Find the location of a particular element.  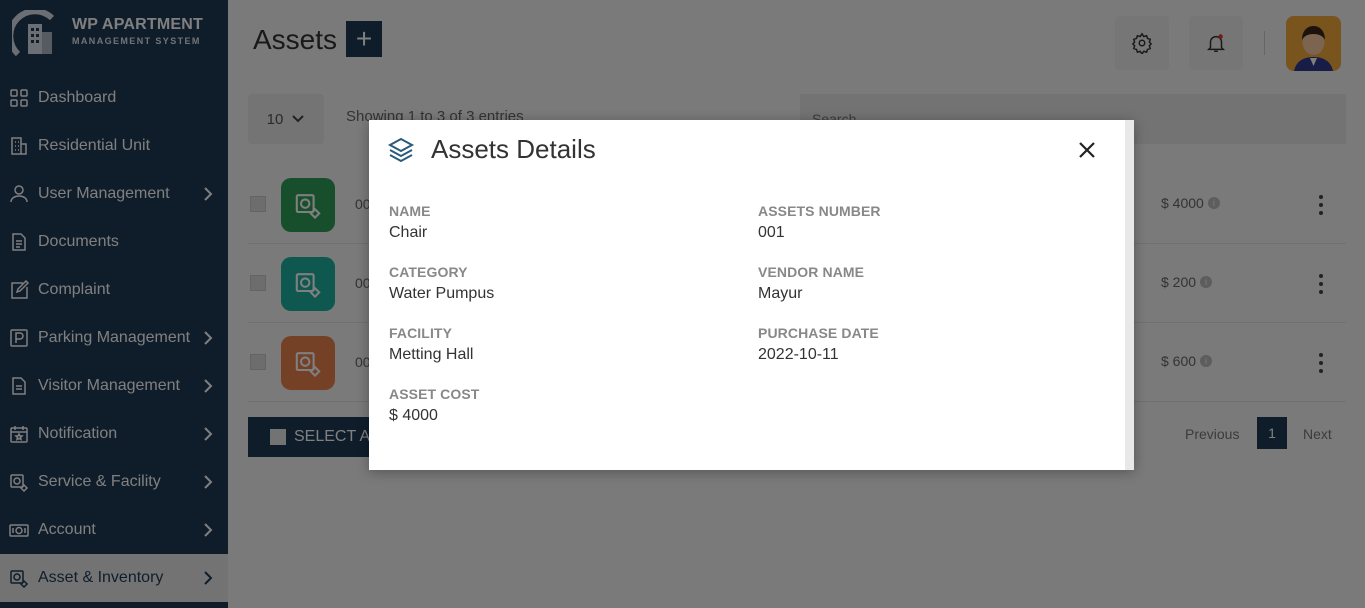

modal-scrollbar is located at coordinates (1129, 295).